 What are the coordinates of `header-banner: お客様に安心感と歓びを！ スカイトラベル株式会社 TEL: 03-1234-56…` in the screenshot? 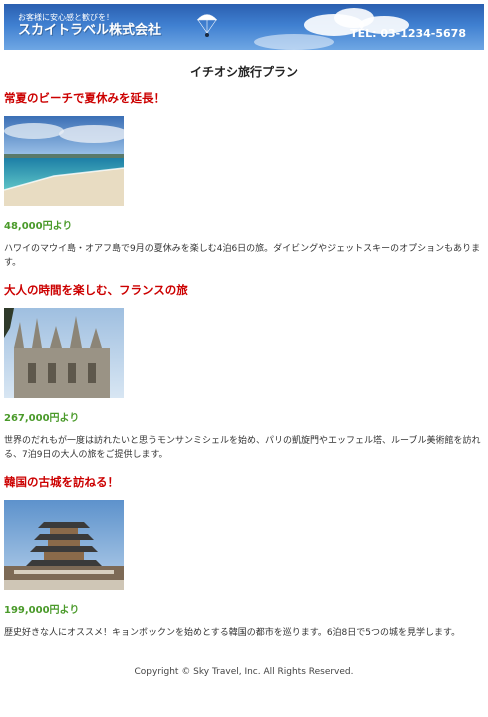 It's located at (244, 27).